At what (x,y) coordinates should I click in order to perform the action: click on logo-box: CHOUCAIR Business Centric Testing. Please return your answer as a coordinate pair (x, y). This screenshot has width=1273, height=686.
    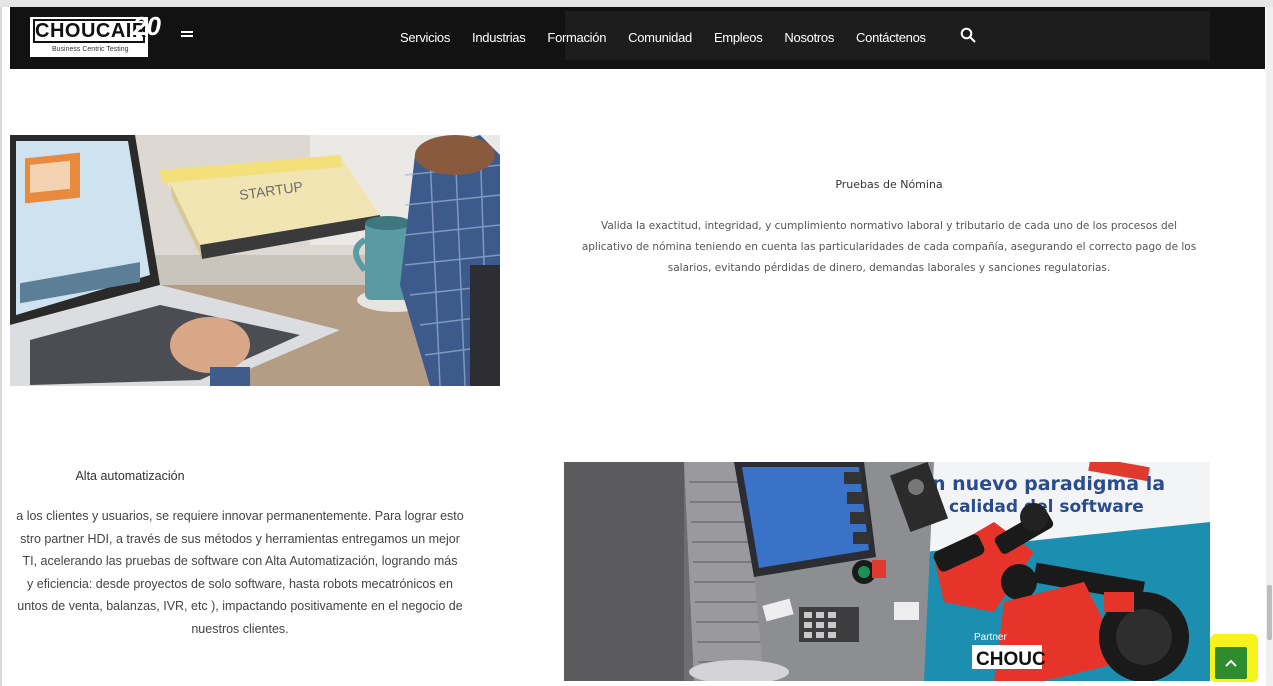
    Looking at the image, I should click on (89, 37).